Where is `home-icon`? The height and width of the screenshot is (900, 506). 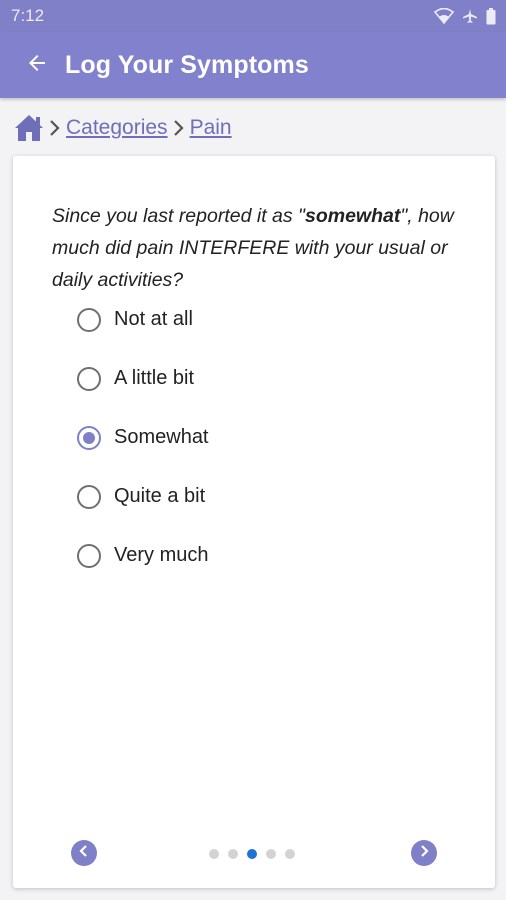 home-icon is located at coordinates (29, 128).